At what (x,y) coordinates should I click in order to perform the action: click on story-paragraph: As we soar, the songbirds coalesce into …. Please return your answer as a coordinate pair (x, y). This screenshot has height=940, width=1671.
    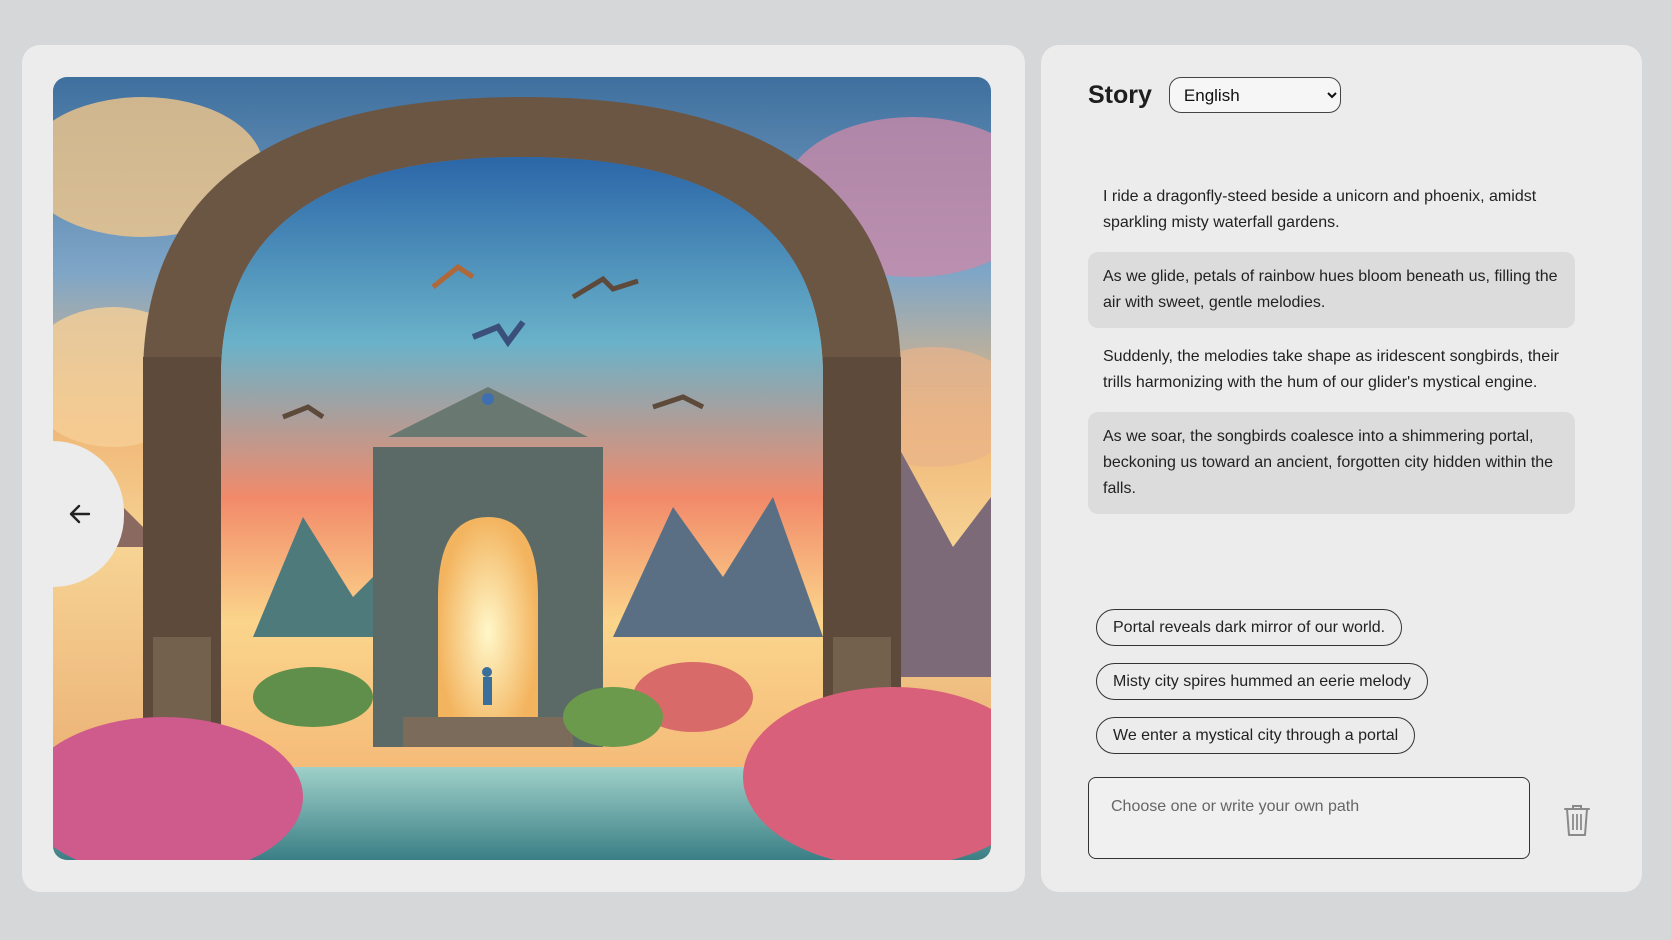
    Looking at the image, I should click on (1331, 463).